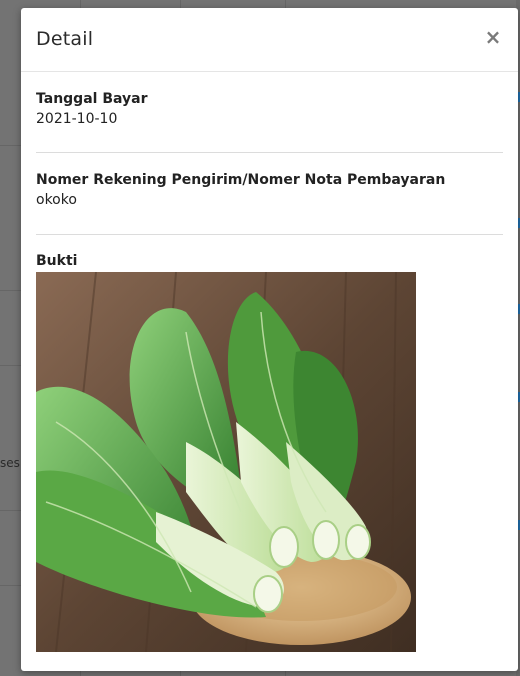 The height and width of the screenshot is (676, 520). What do you see at coordinates (56, 200) in the screenshot?
I see `sender-account-value: okoko` at bounding box center [56, 200].